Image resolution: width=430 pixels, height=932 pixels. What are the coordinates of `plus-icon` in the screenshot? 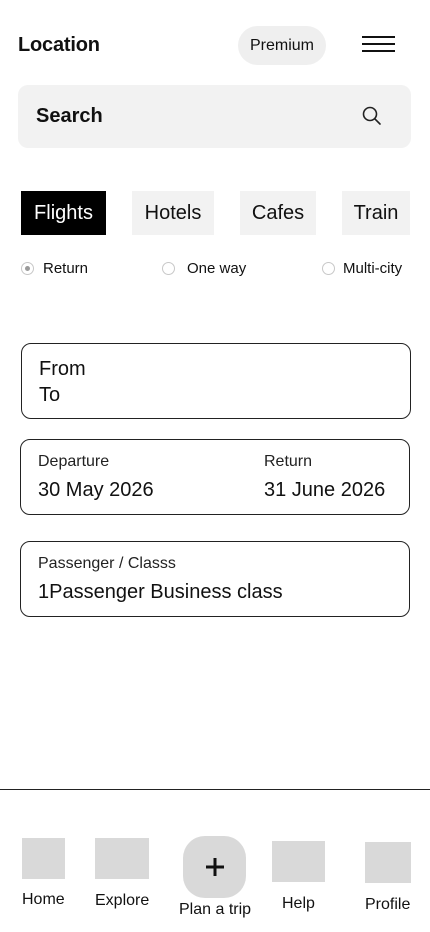 It's located at (214, 867).